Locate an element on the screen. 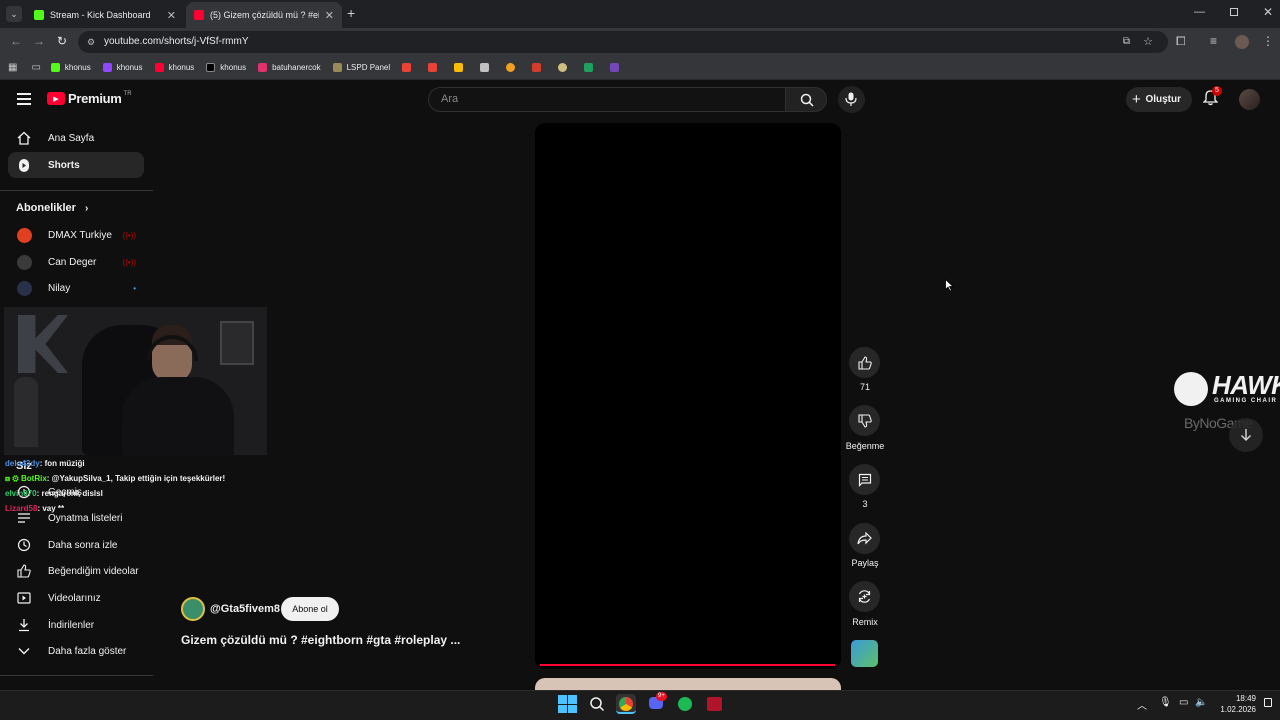 The width and height of the screenshot is (1280, 720). bookmark-twitch: khonus is located at coordinates (122, 67).